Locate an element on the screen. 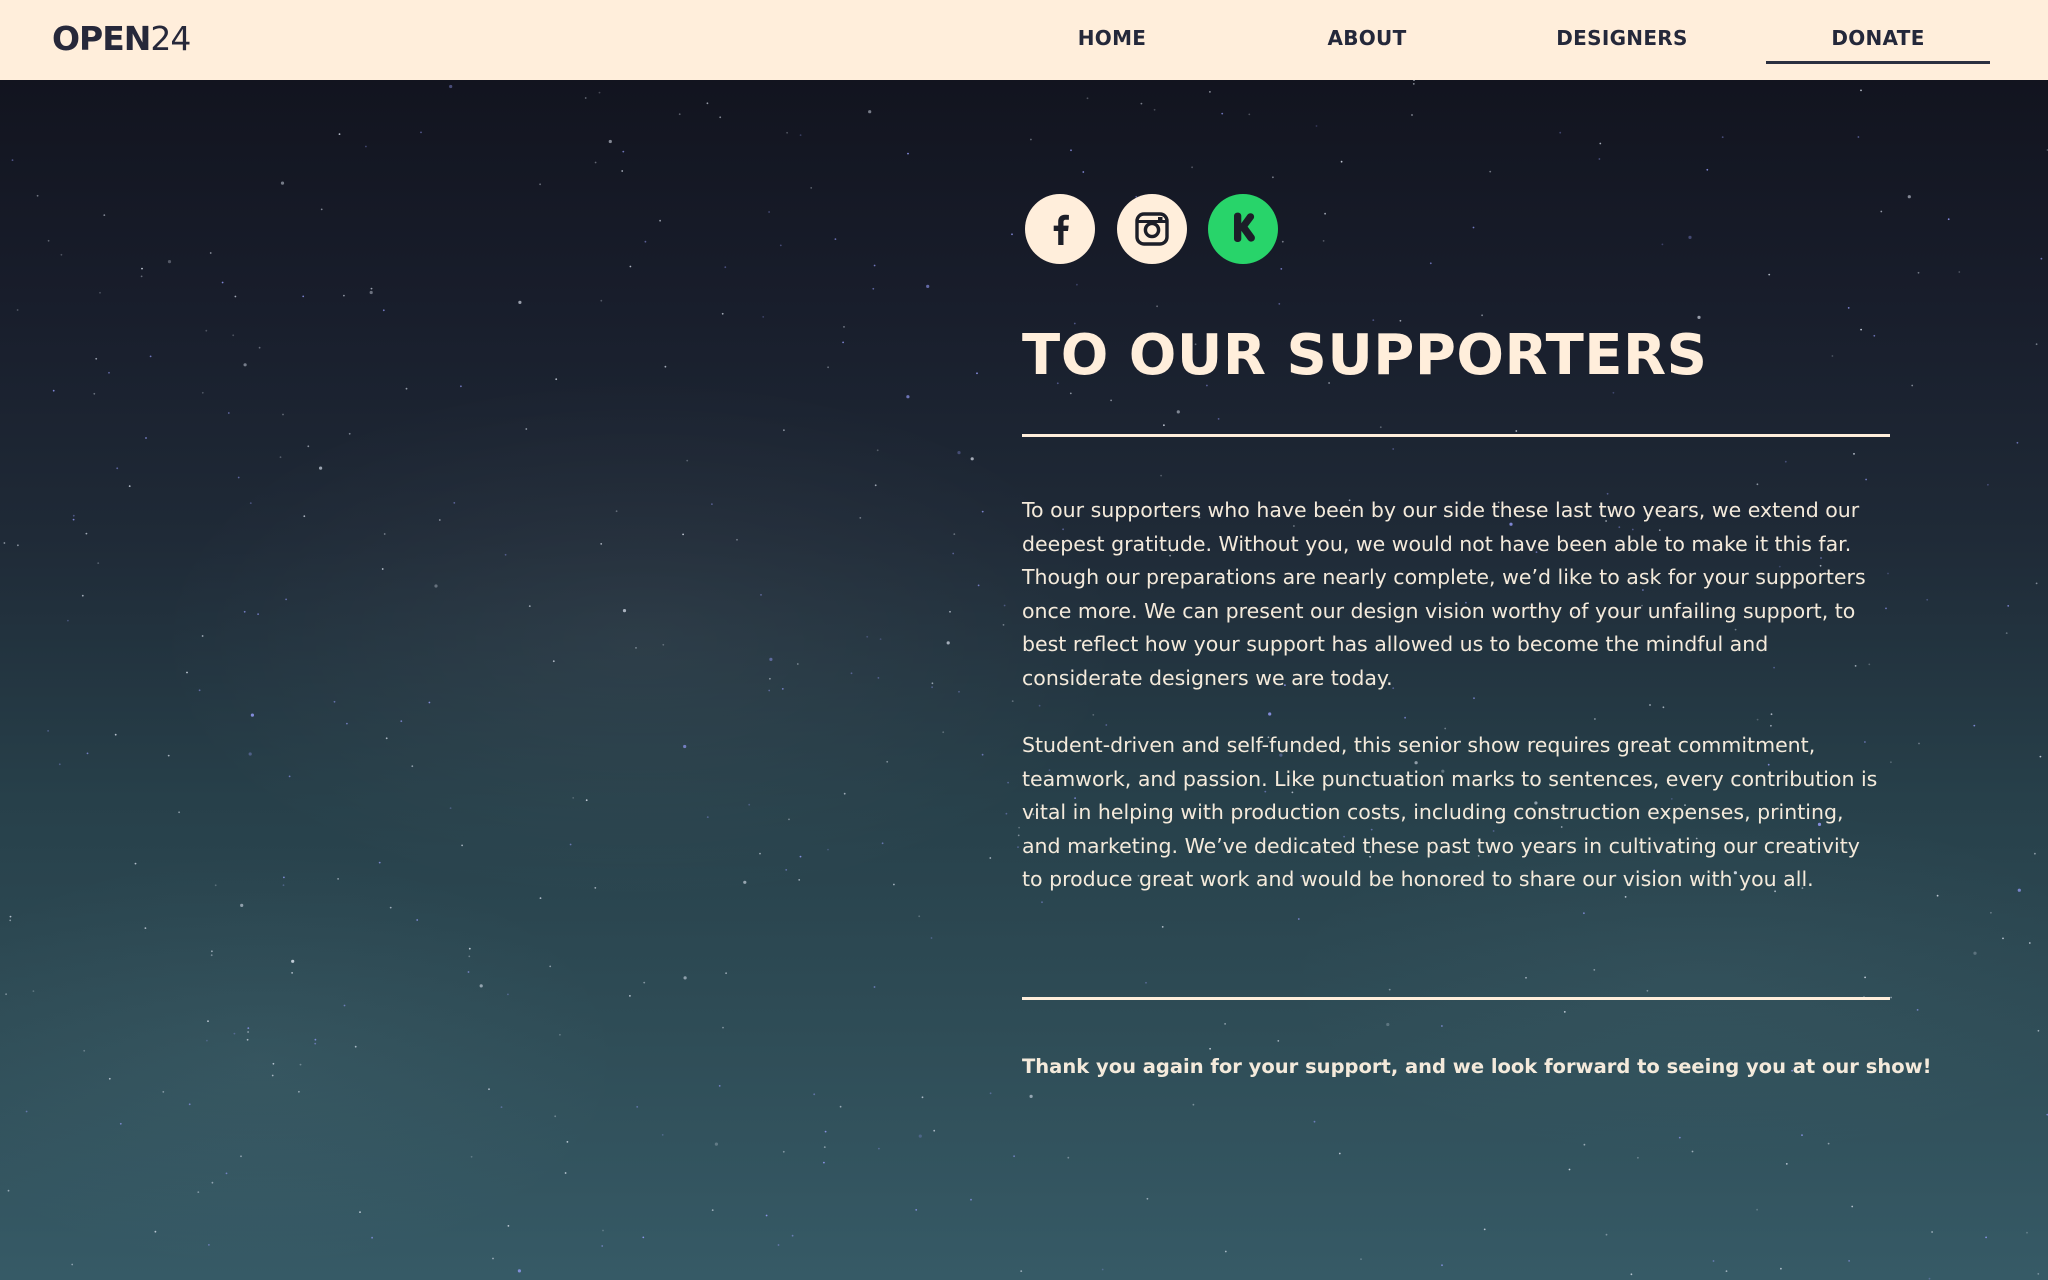 The height and width of the screenshot is (1280, 2048). bottom-divider is located at coordinates (1456, 998).